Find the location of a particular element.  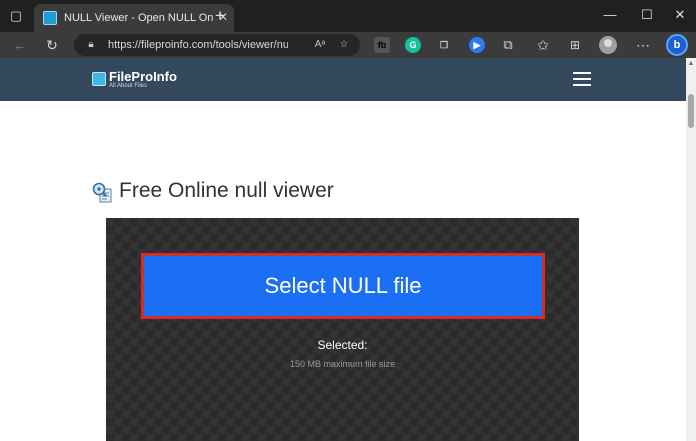

hamburger-menu-icon is located at coordinates (582, 79).